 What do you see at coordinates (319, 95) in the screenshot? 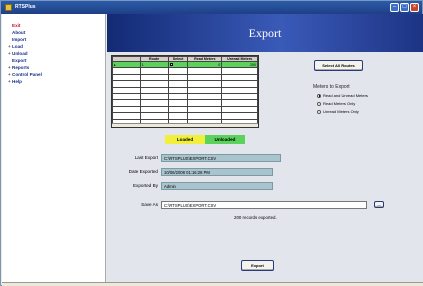
I see `radio-selected-icon` at bounding box center [319, 95].